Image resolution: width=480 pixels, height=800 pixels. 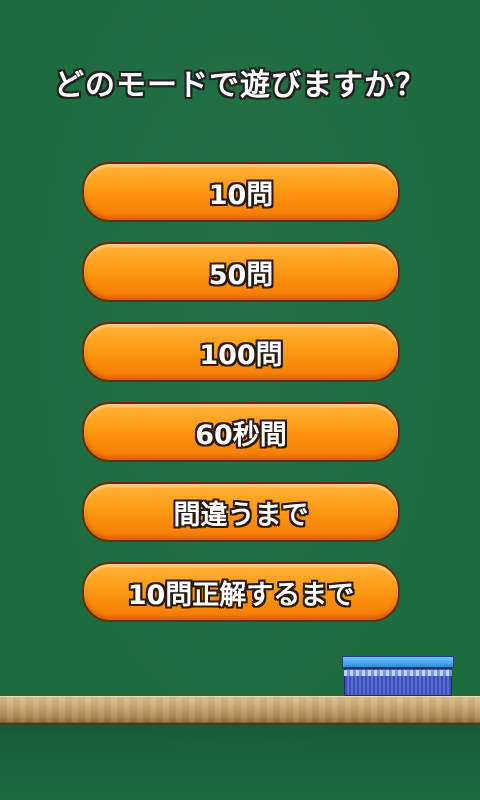 I want to click on mode-button-10-questions: 10問, so click(x=241, y=192).